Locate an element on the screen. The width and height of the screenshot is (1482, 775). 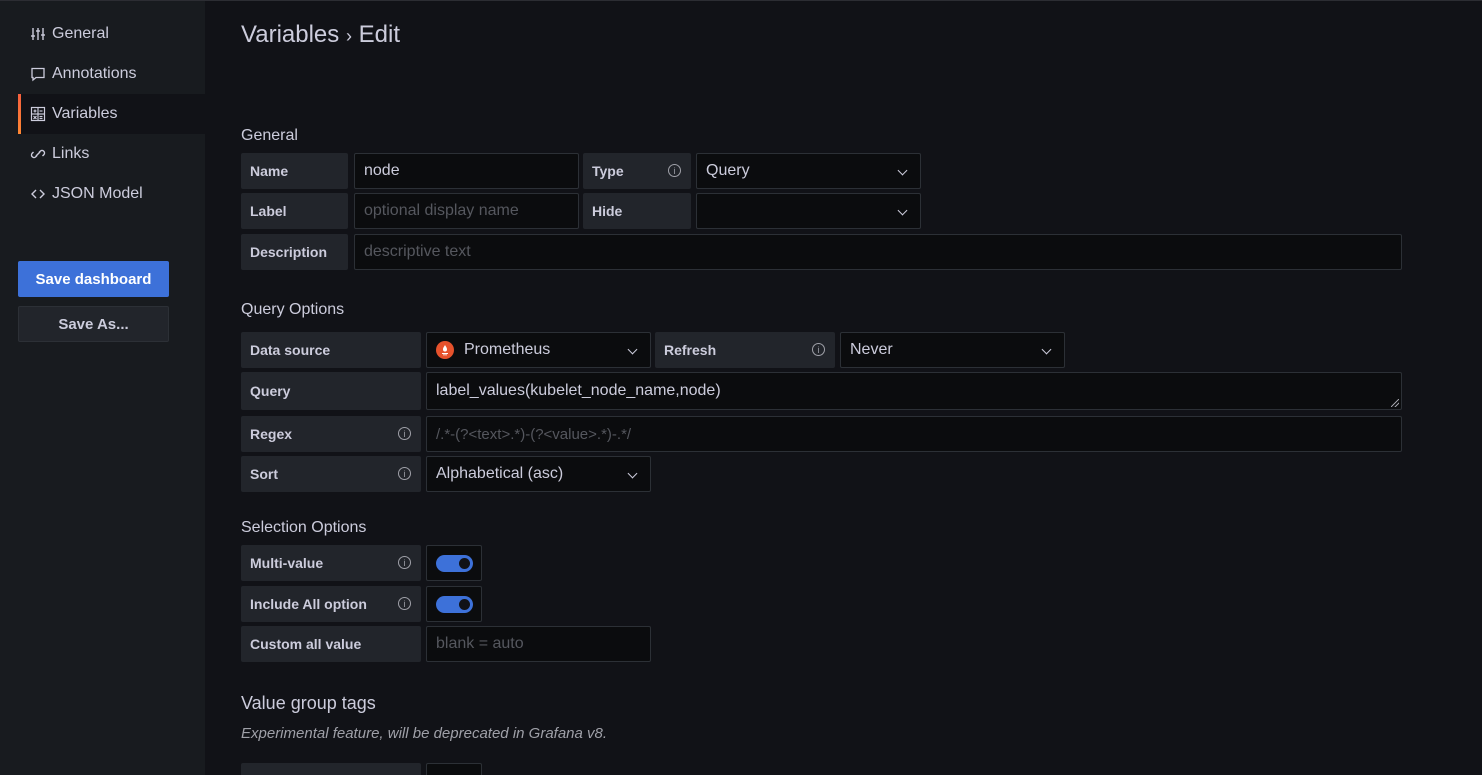
datasource-select-value: Prometheus is located at coordinates (507, 349).